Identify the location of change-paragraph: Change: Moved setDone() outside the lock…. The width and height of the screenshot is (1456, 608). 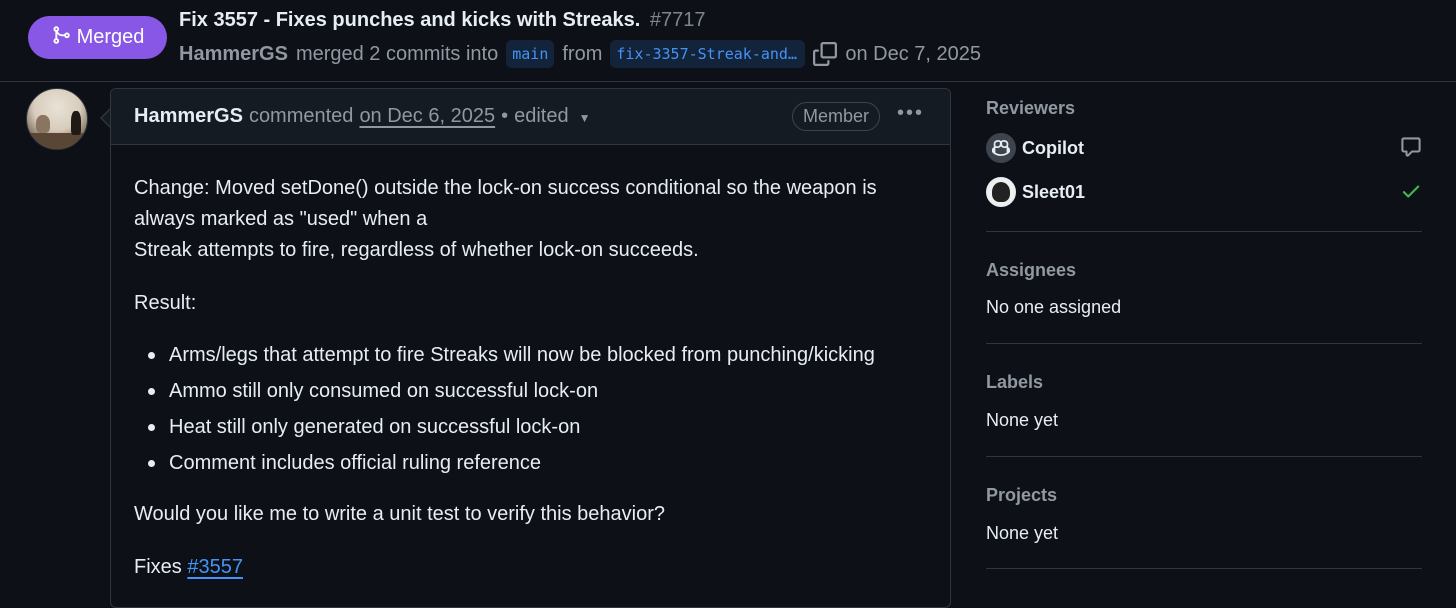
(530, 219).